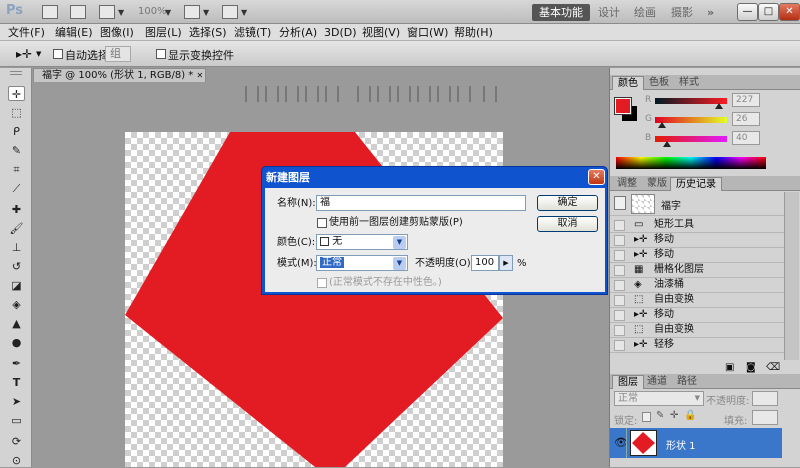  I want to click on path-select-tool-icon: ➤, so click(16, 401).